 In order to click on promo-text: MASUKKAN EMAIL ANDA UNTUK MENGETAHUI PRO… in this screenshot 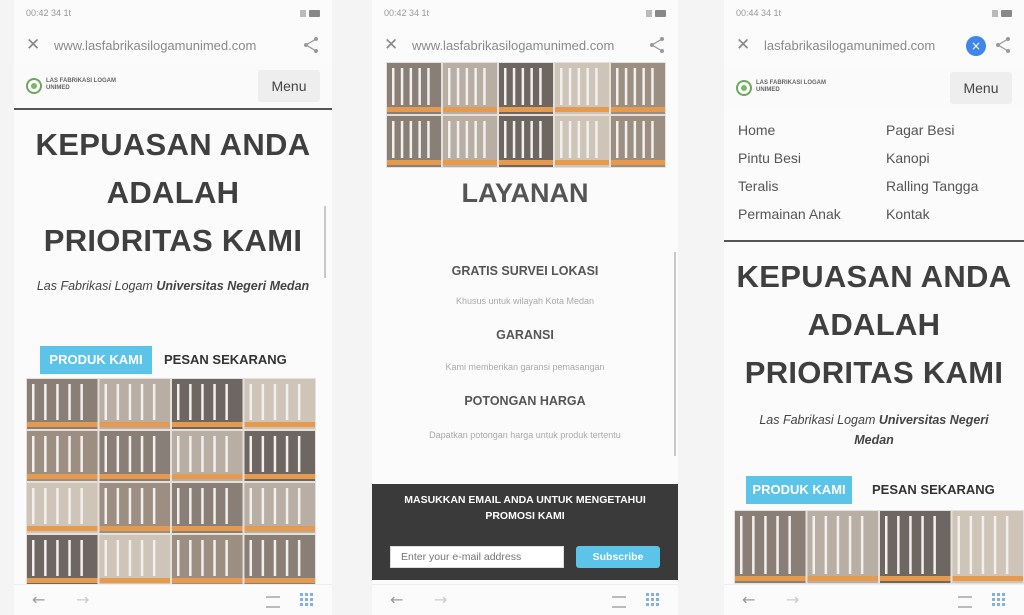, I will do `click(525, 508)`.